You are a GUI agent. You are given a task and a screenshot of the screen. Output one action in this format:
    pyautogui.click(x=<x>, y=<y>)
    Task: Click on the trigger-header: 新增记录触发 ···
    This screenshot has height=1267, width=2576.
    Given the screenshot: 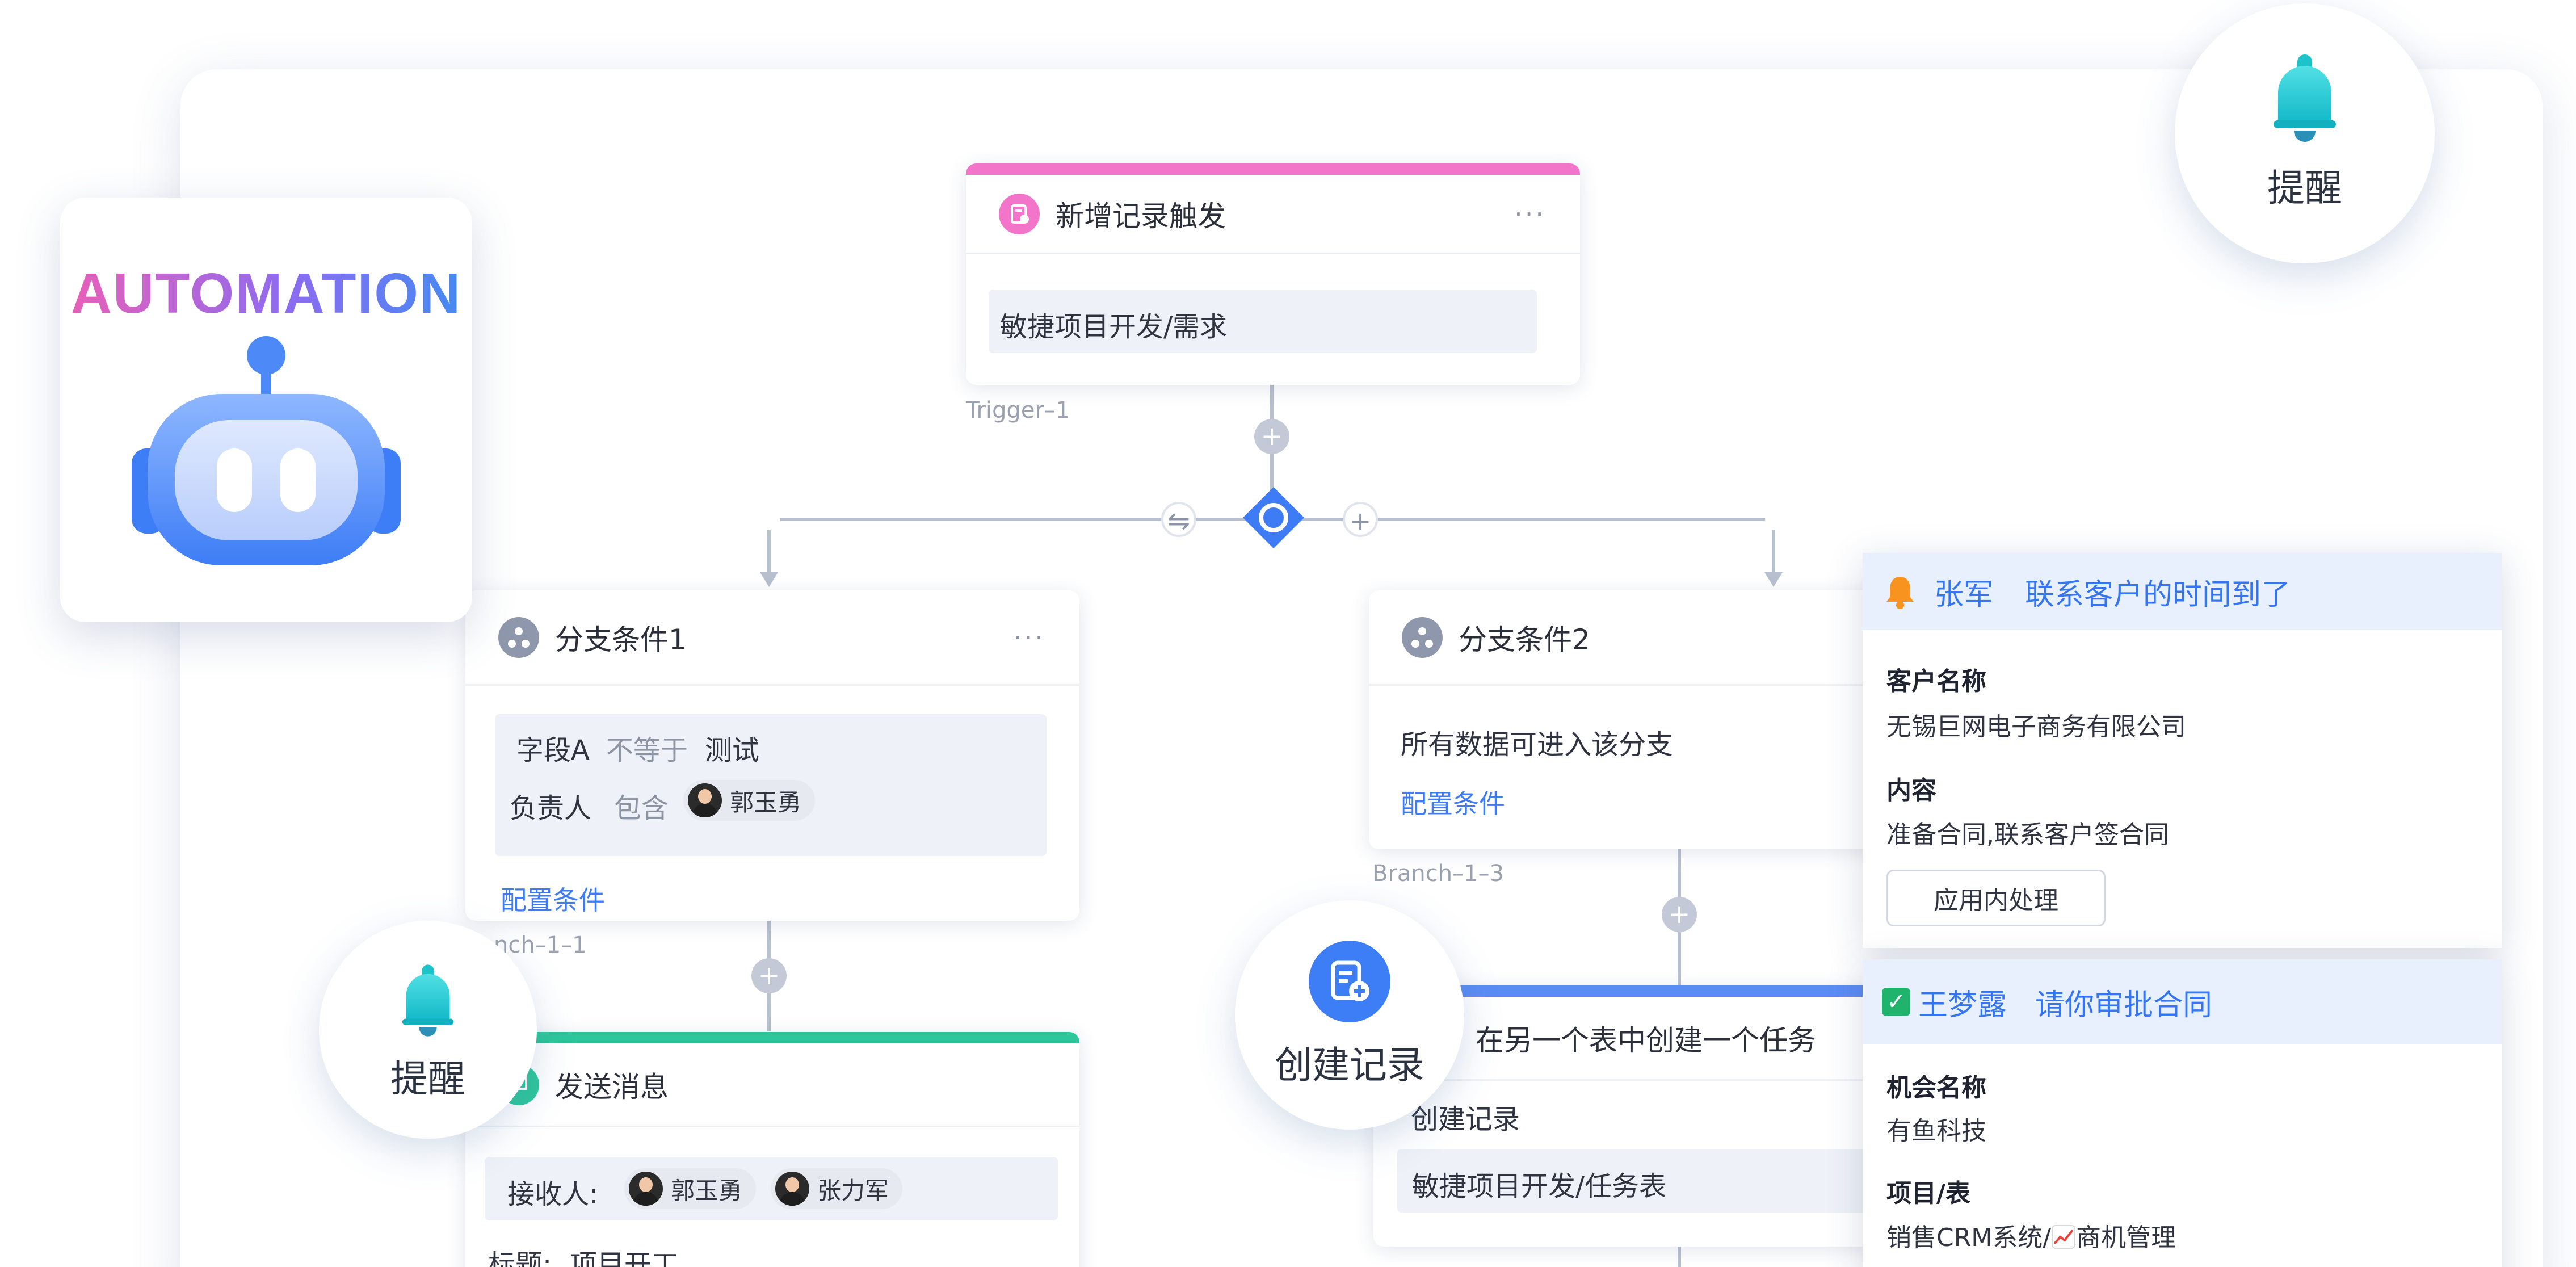 What is the action you would take?
    pyautogui.click(x=1273, y=214)
    